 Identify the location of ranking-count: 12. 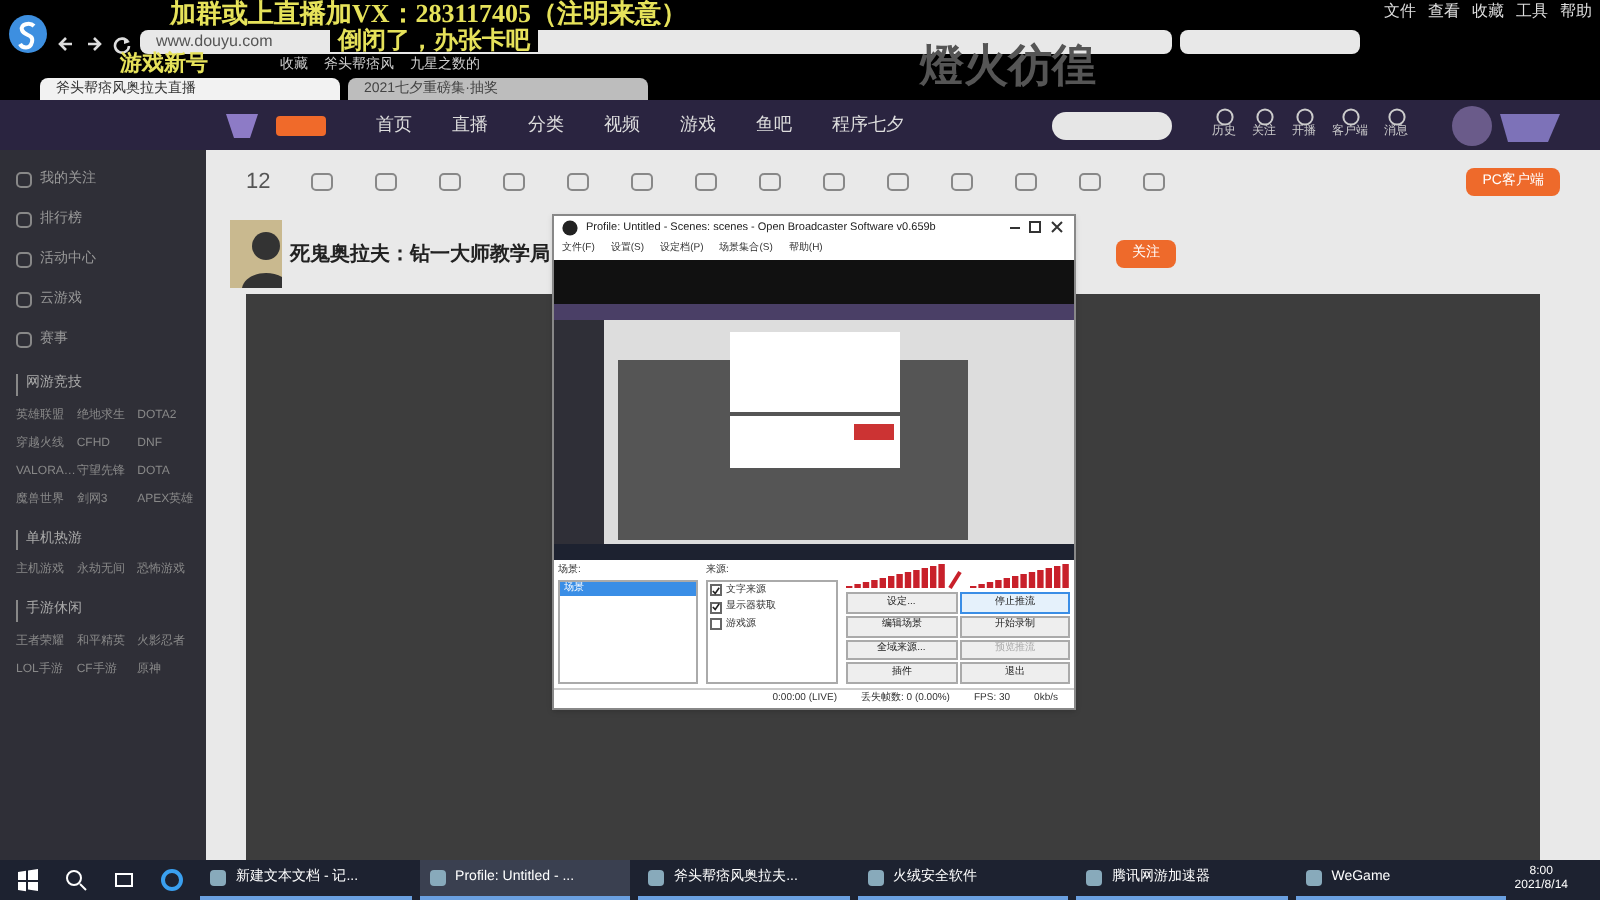
(258, 182).